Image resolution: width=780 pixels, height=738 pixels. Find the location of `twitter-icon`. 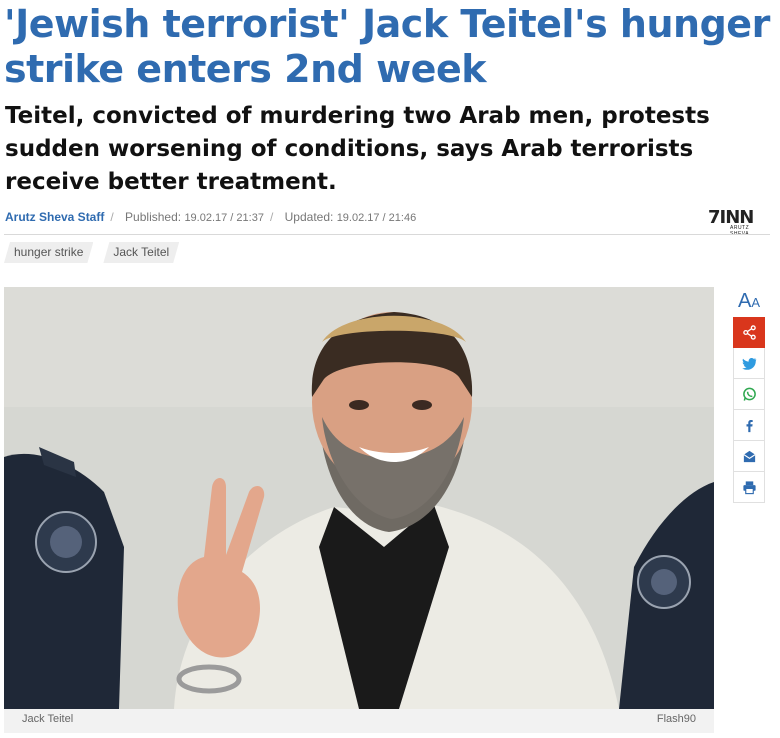

twitter-icon is located at coordinates (748, 363).